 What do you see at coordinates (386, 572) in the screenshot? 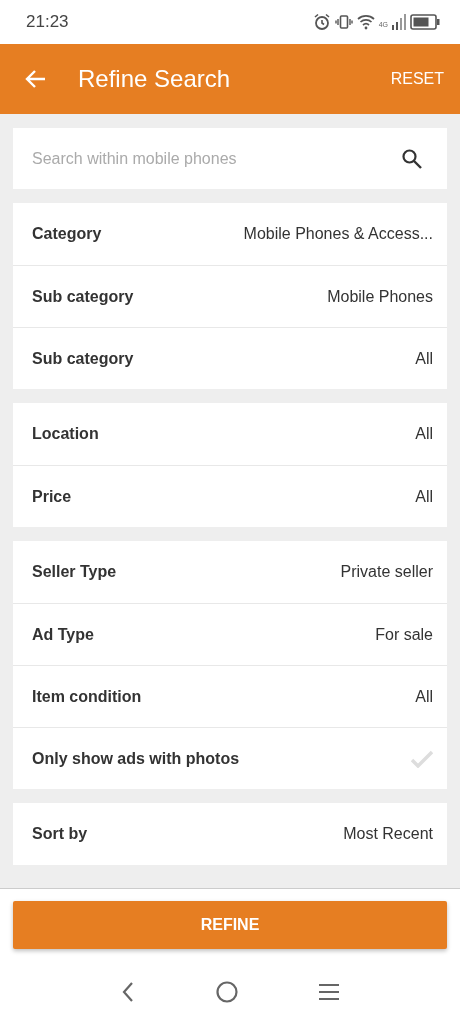
I see `filter-value: Private seller` at bounding box center [386, 572].